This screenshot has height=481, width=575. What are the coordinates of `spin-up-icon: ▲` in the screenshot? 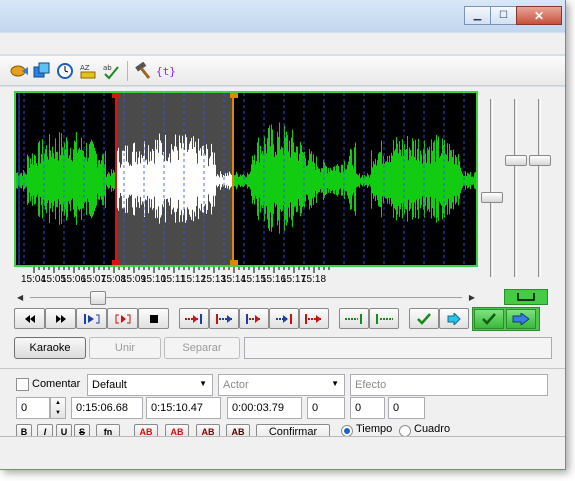 It's located at (58, 403).